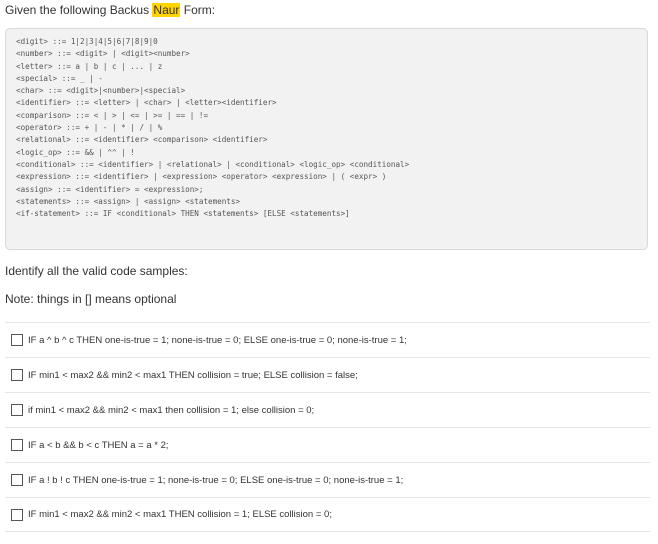 This screenshot has height=544, width=658. Describe the element at coordinates (166, 10) in the screenshot. I see `highlighted-word: Naur` at that location.